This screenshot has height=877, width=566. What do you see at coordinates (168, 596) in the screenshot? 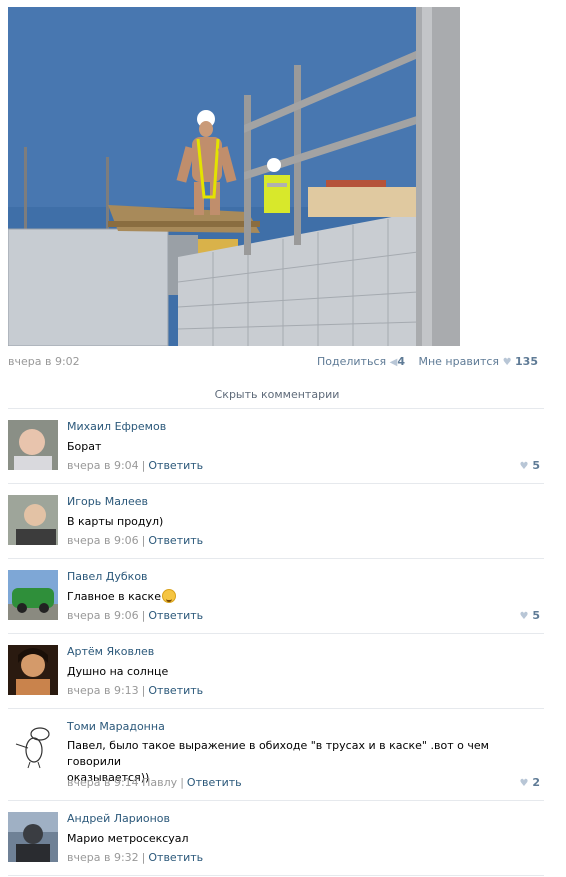
I see `laughing-emoji-icon` at bounding box center [168, 596].